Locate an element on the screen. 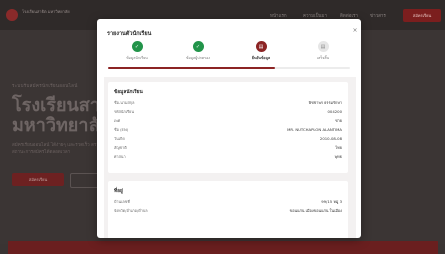  nav-item-home: หน้าแรก is located at coordinates (278, 15).